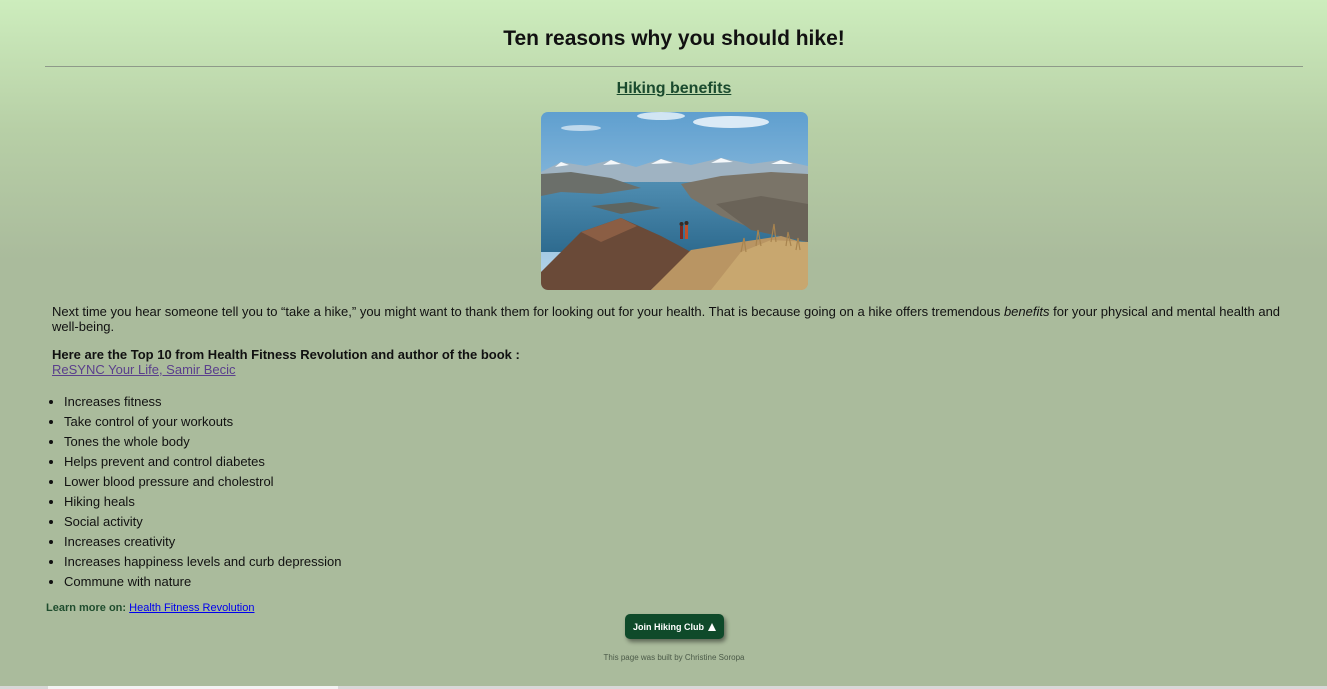 This screenshot has height=689, width=1327. I want to click on header-divider, so click(674, 66).